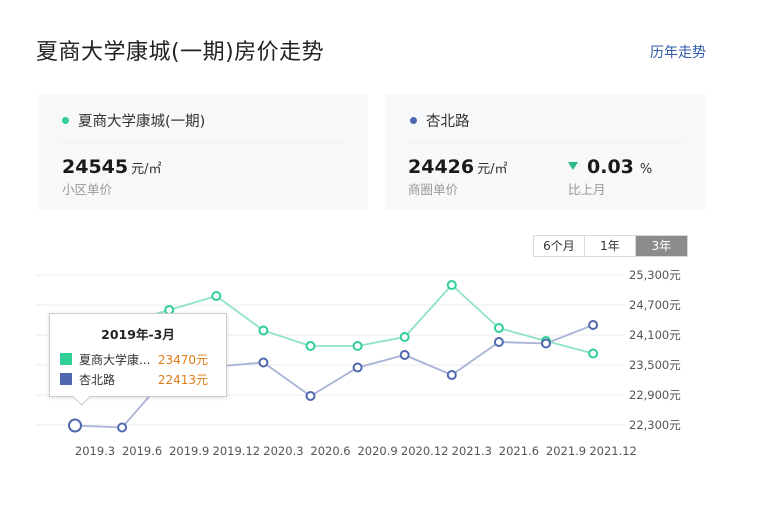 The height and width of the screenshot is (505, 760). I want to click on y-tick-label: 22,300元, so click(655, 425).